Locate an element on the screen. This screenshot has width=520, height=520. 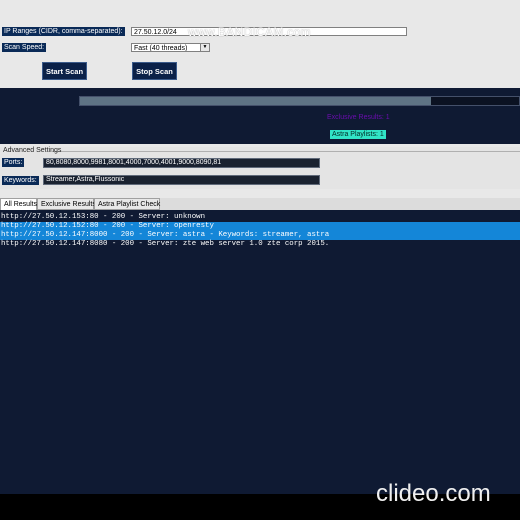
scan-progress-bar is located at coordinates (299, 101).